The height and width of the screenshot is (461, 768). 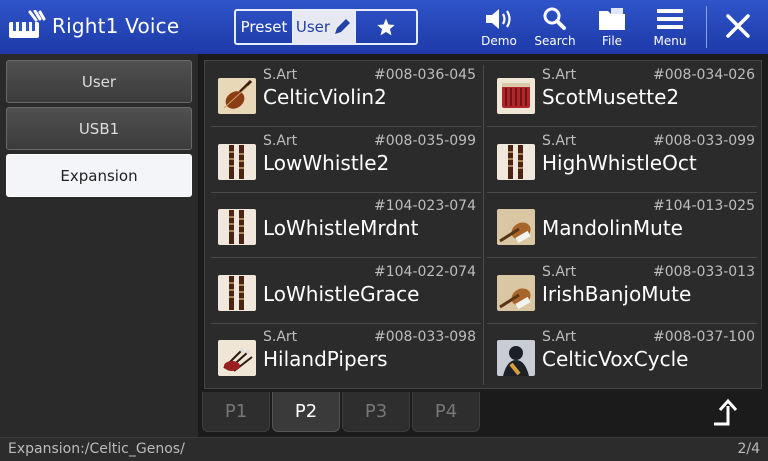 I want to click on voice-name: HighWhistleOct, so click(x=619, y=162).